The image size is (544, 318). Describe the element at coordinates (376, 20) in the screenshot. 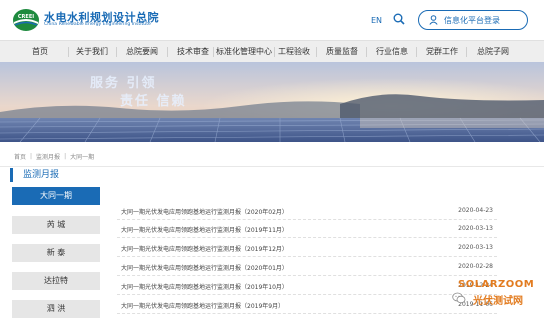

I see `language-switch: EN` at that location.